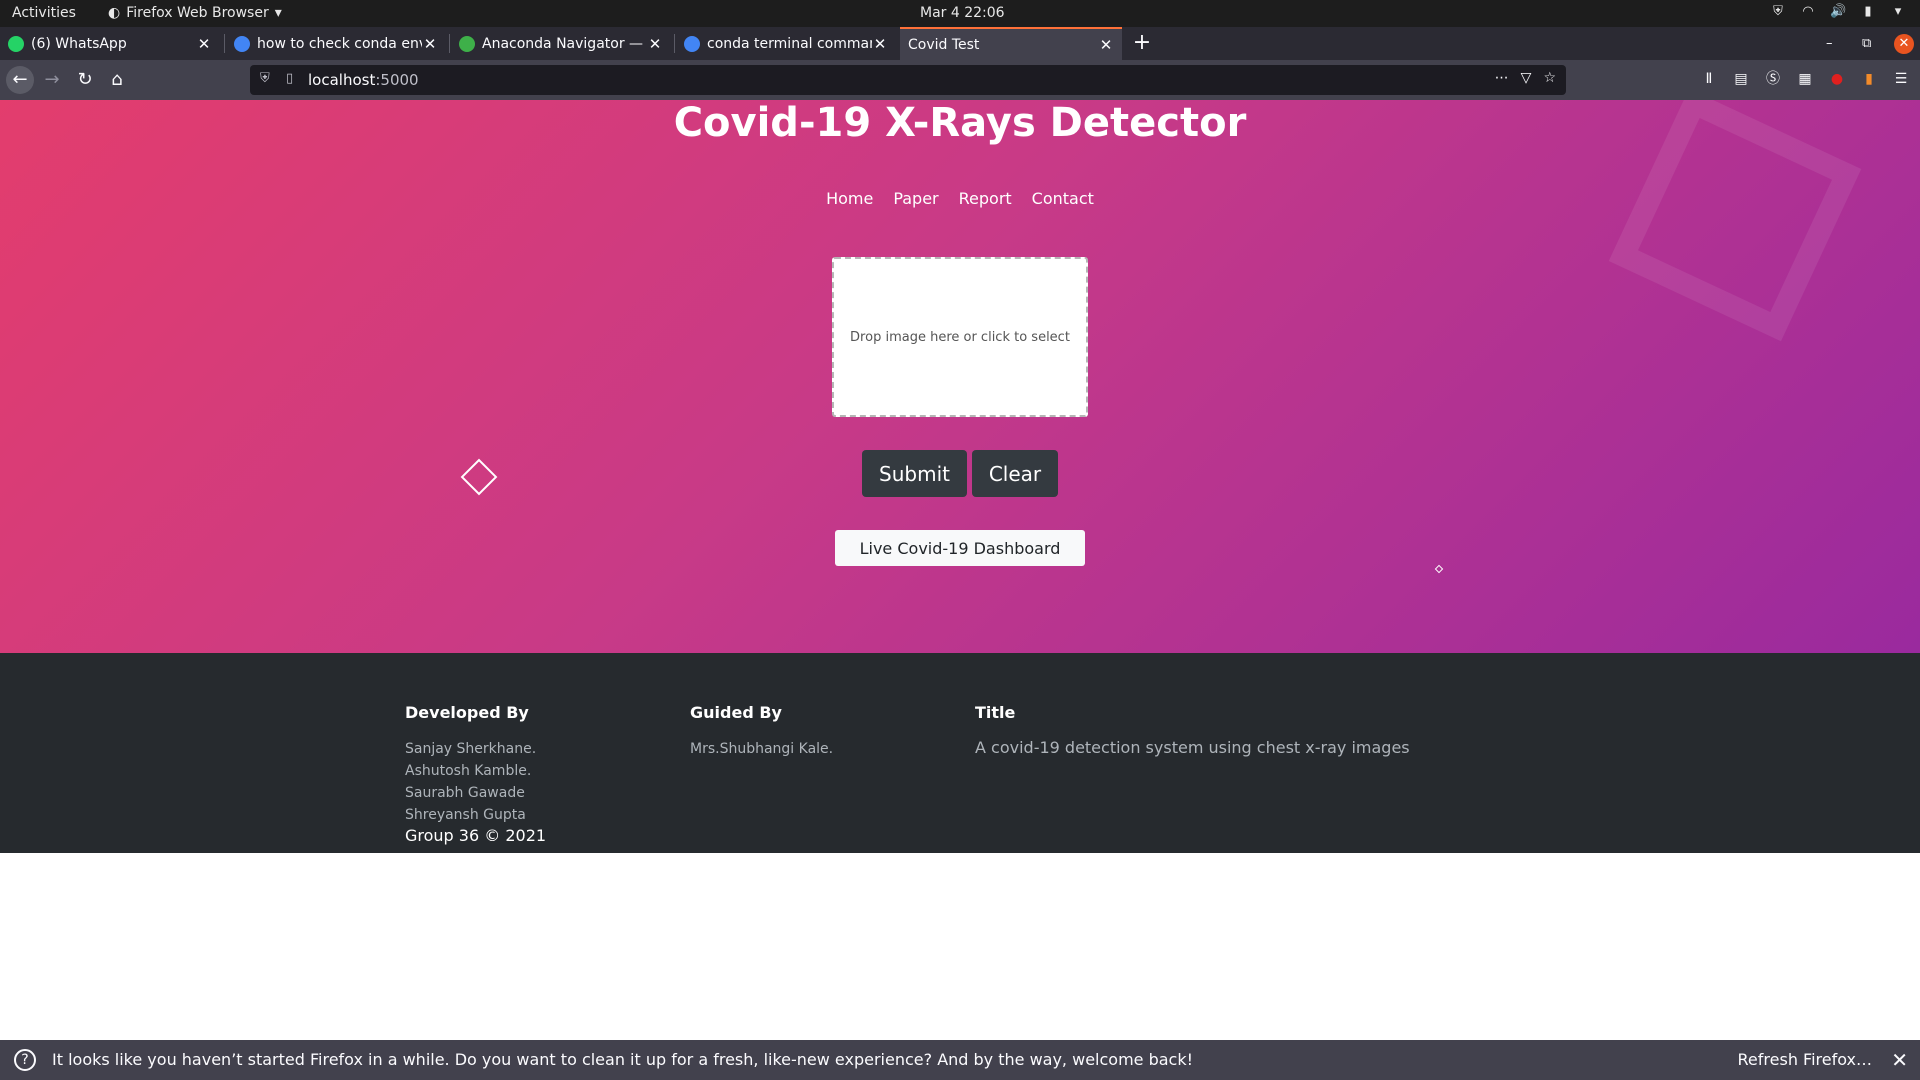 The width and height of the screenshot is (1920, 1080). Describe the element at coordinates (1901, 79) in the screenshot. I see `menu-icon: ☰` at that location.